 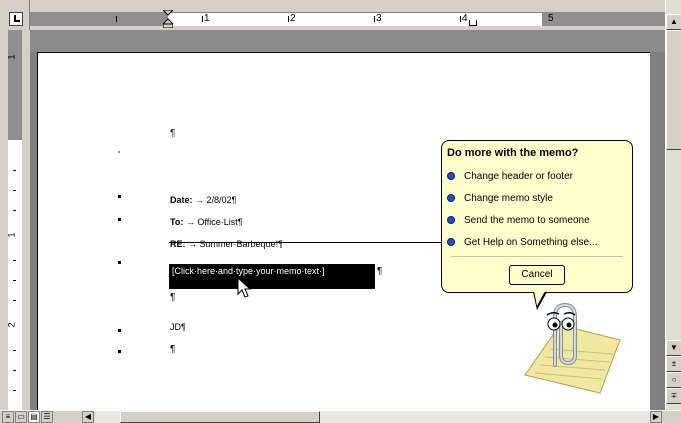 I want to click on horizontal-scroll-thumb, so click(x=220, y=417).